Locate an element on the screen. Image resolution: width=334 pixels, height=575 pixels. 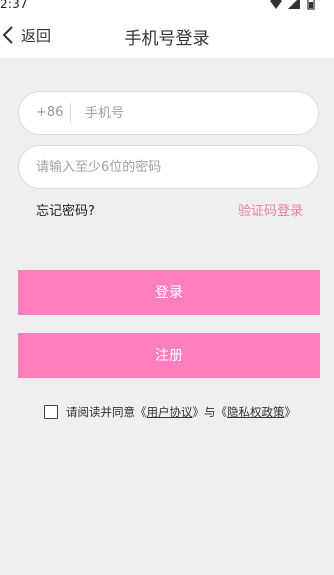
signal-icon is located at coordinates (294, 4).